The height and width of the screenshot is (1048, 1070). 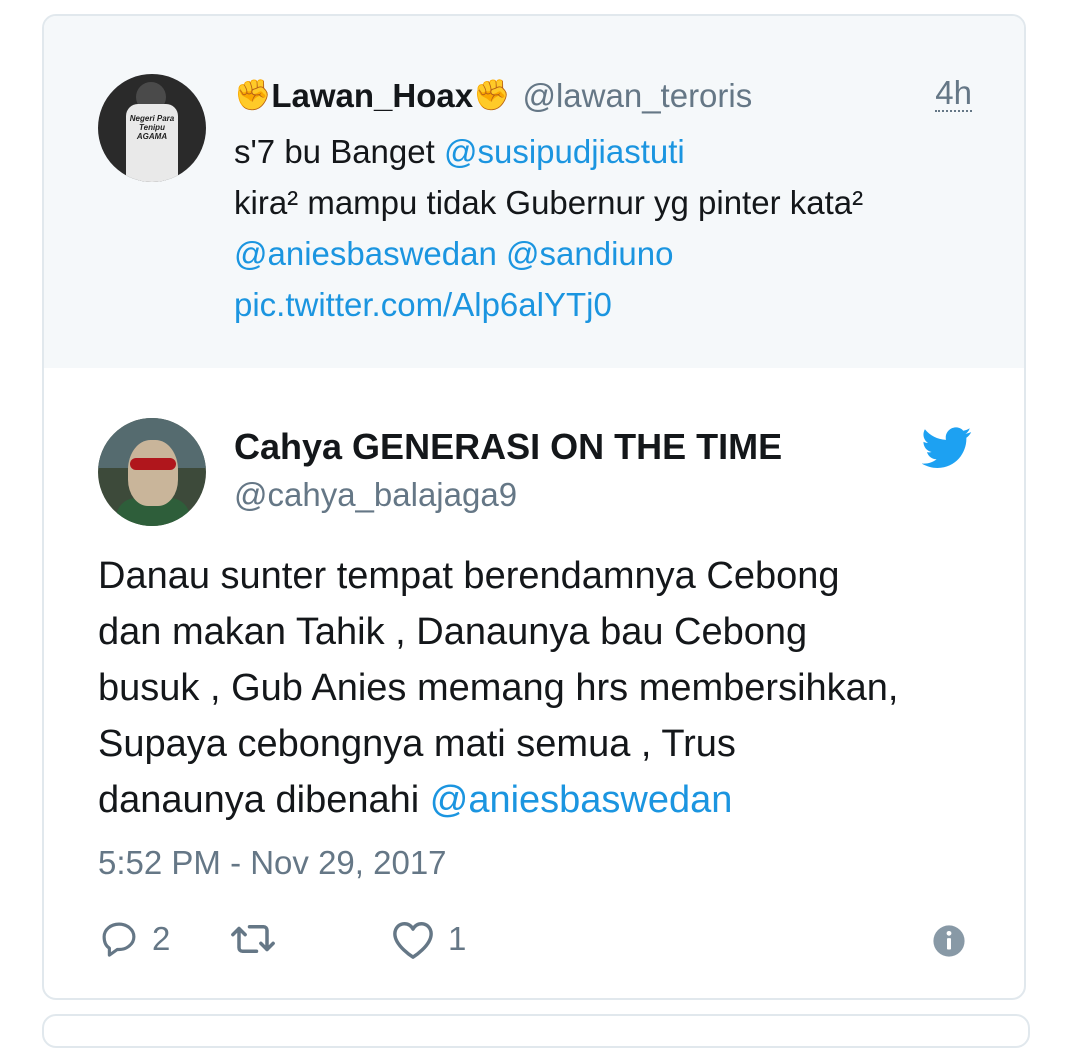 What do you see at coordinates (119, 939) in the screenshot?
I see `reply-icon` at bounding box center [119, 939].